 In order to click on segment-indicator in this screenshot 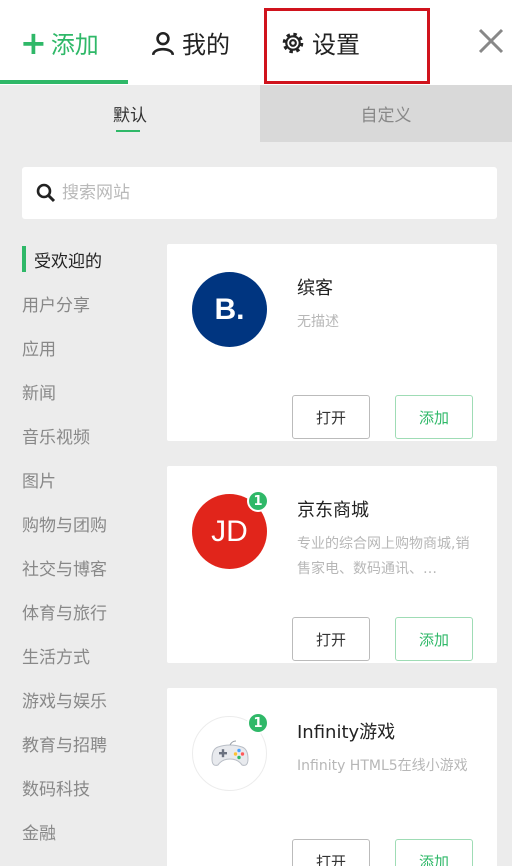, I will do `click(128, 131)`.